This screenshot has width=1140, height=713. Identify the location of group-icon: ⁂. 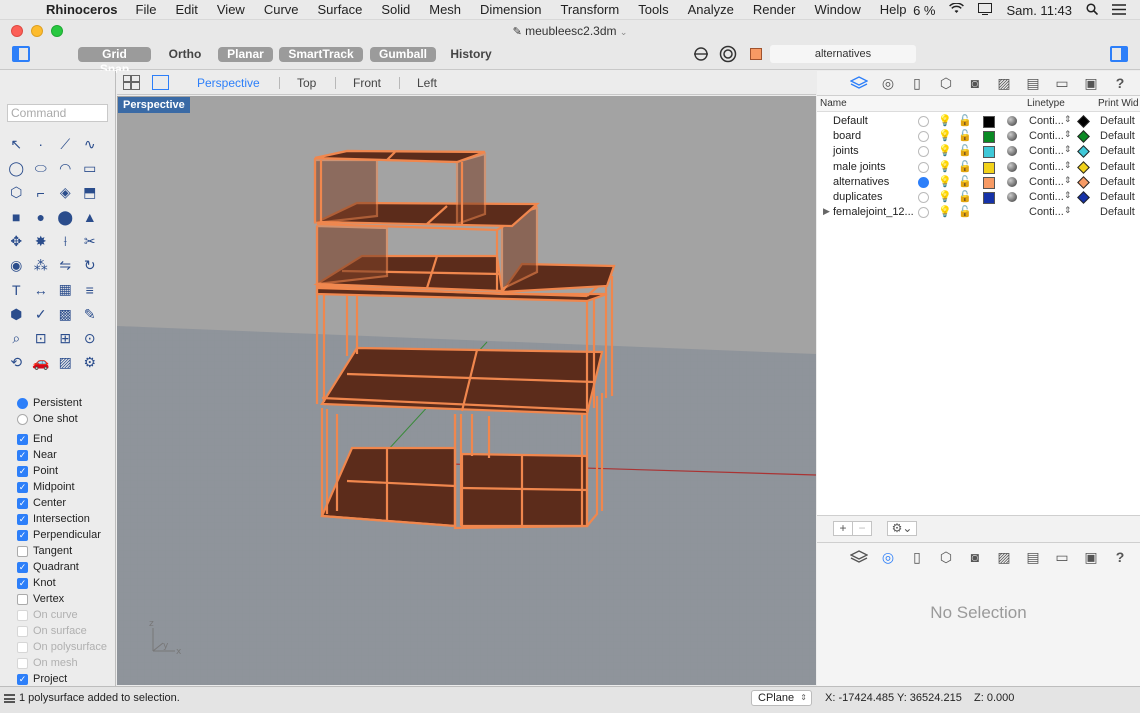
(41, 265).